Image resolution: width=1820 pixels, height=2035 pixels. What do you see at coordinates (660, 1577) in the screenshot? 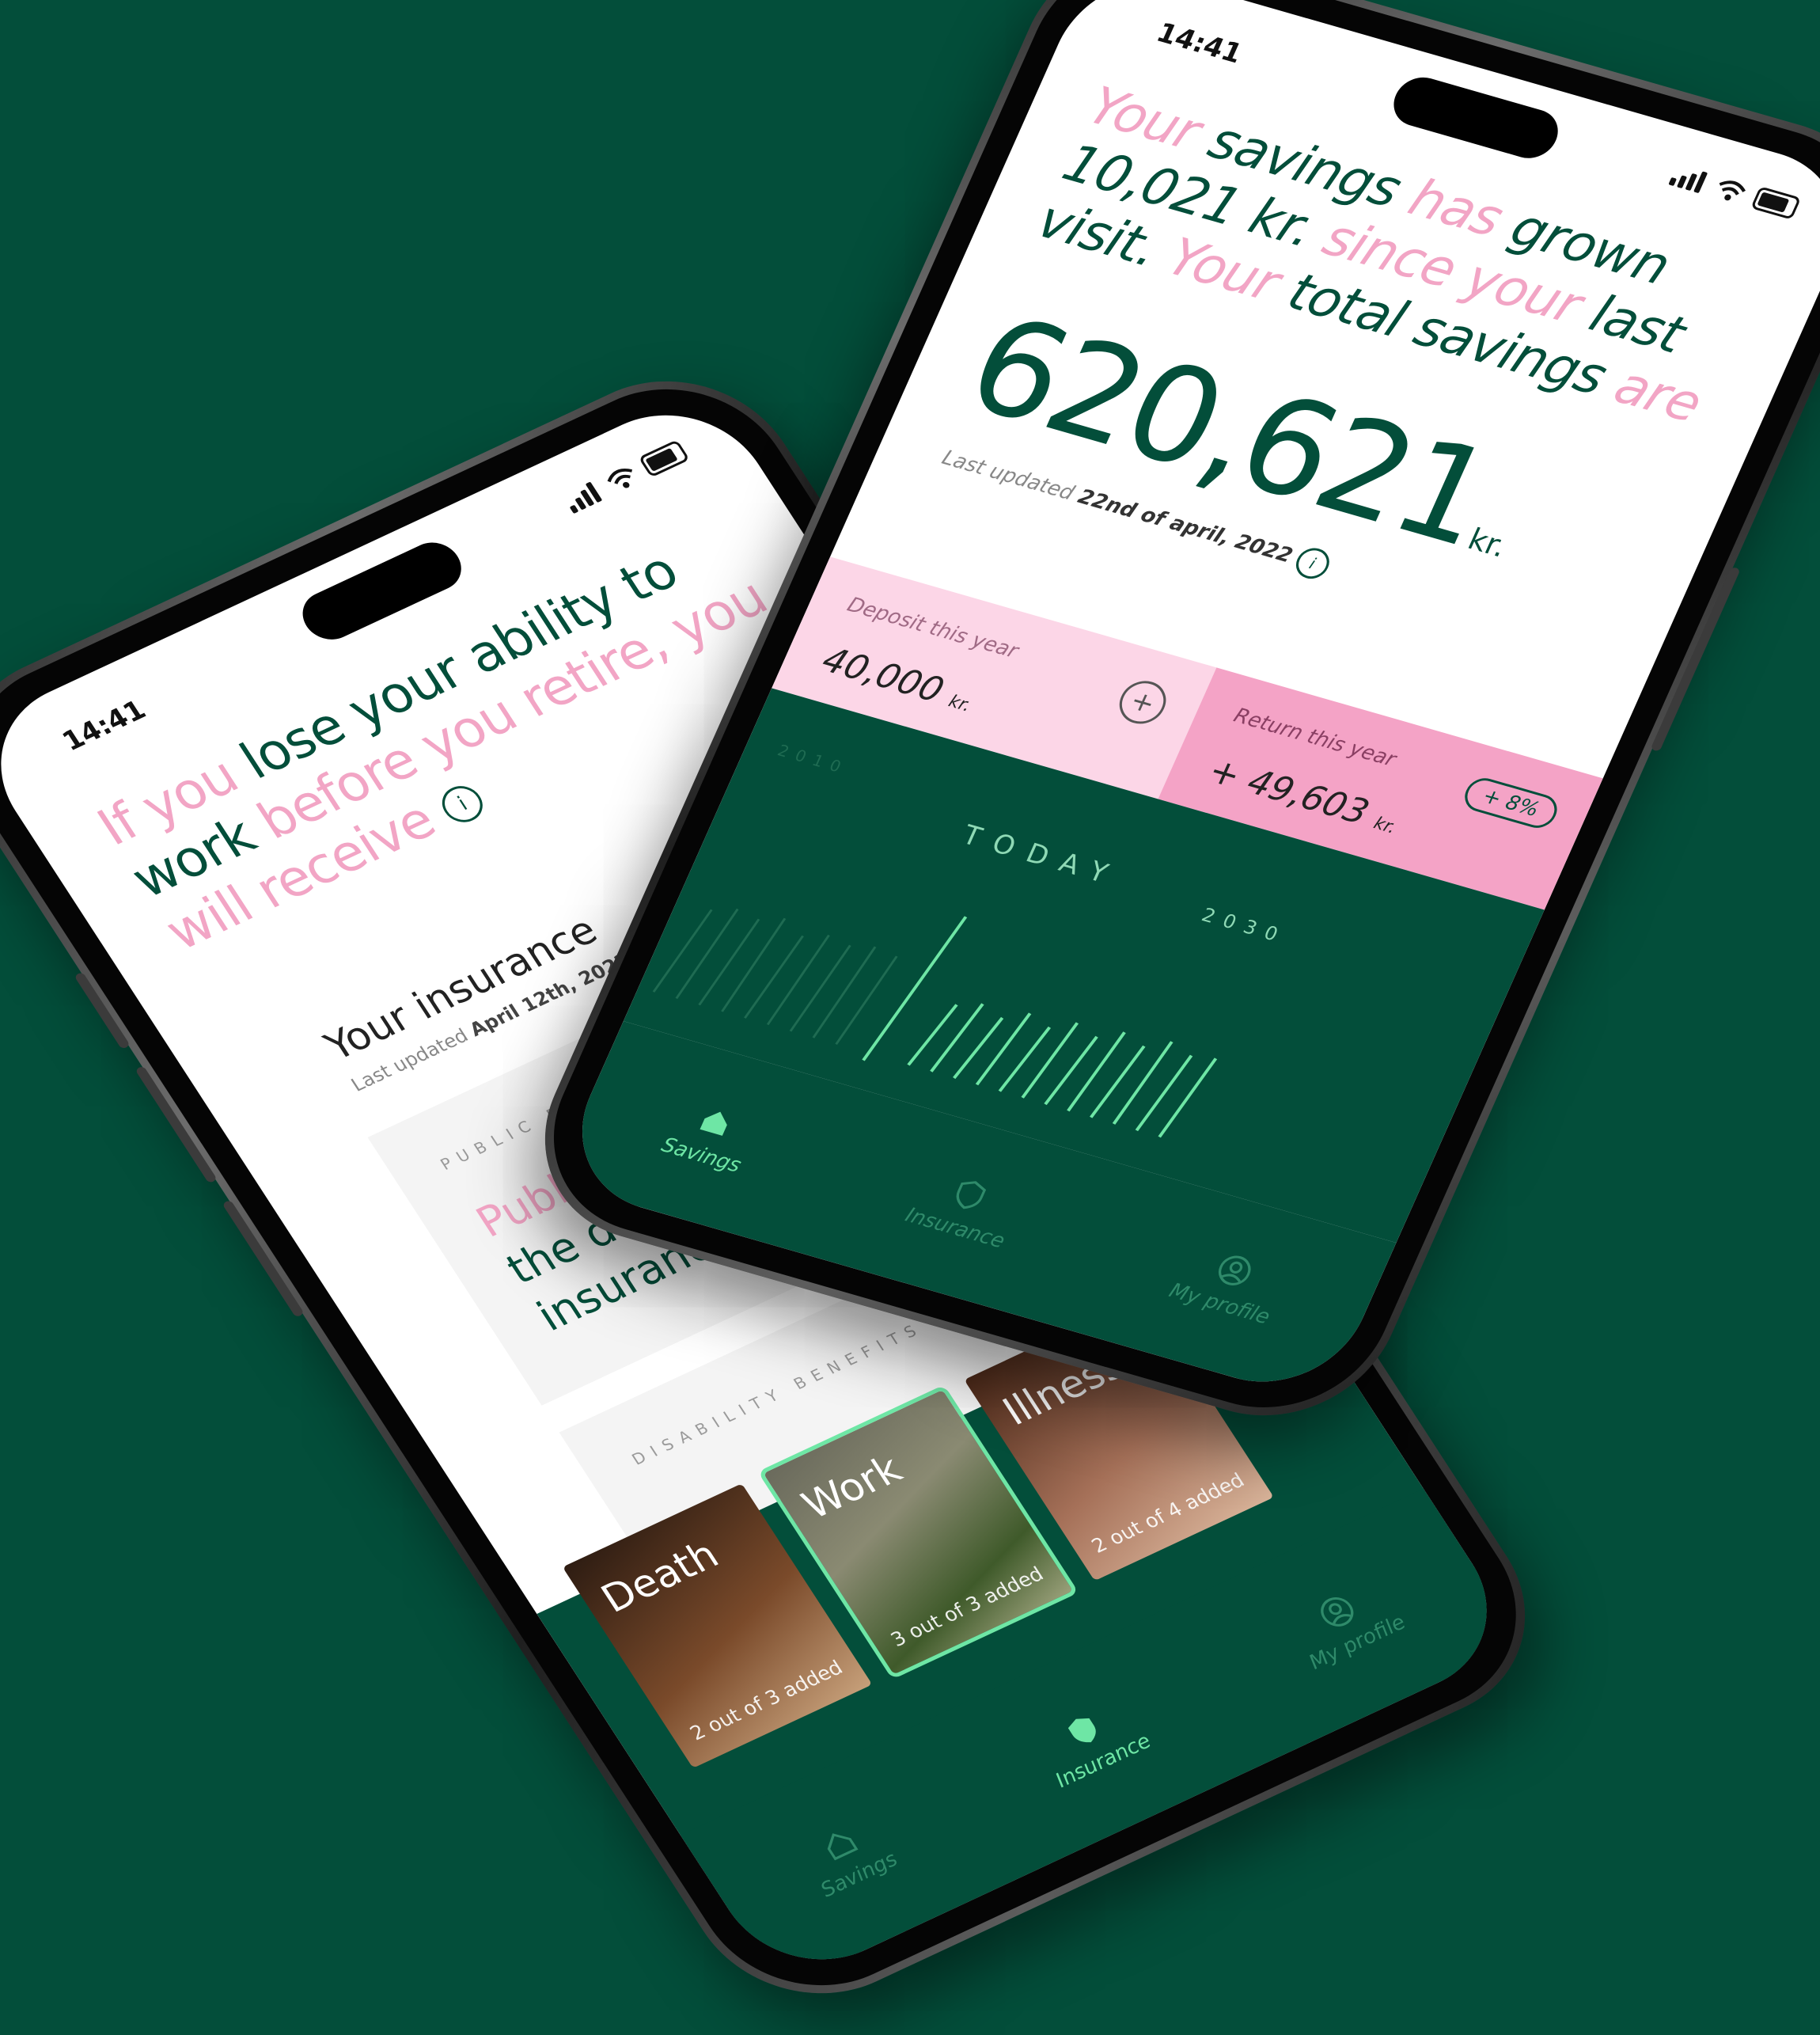
I see `card-title: Death` at bounding box center [660, 1577].